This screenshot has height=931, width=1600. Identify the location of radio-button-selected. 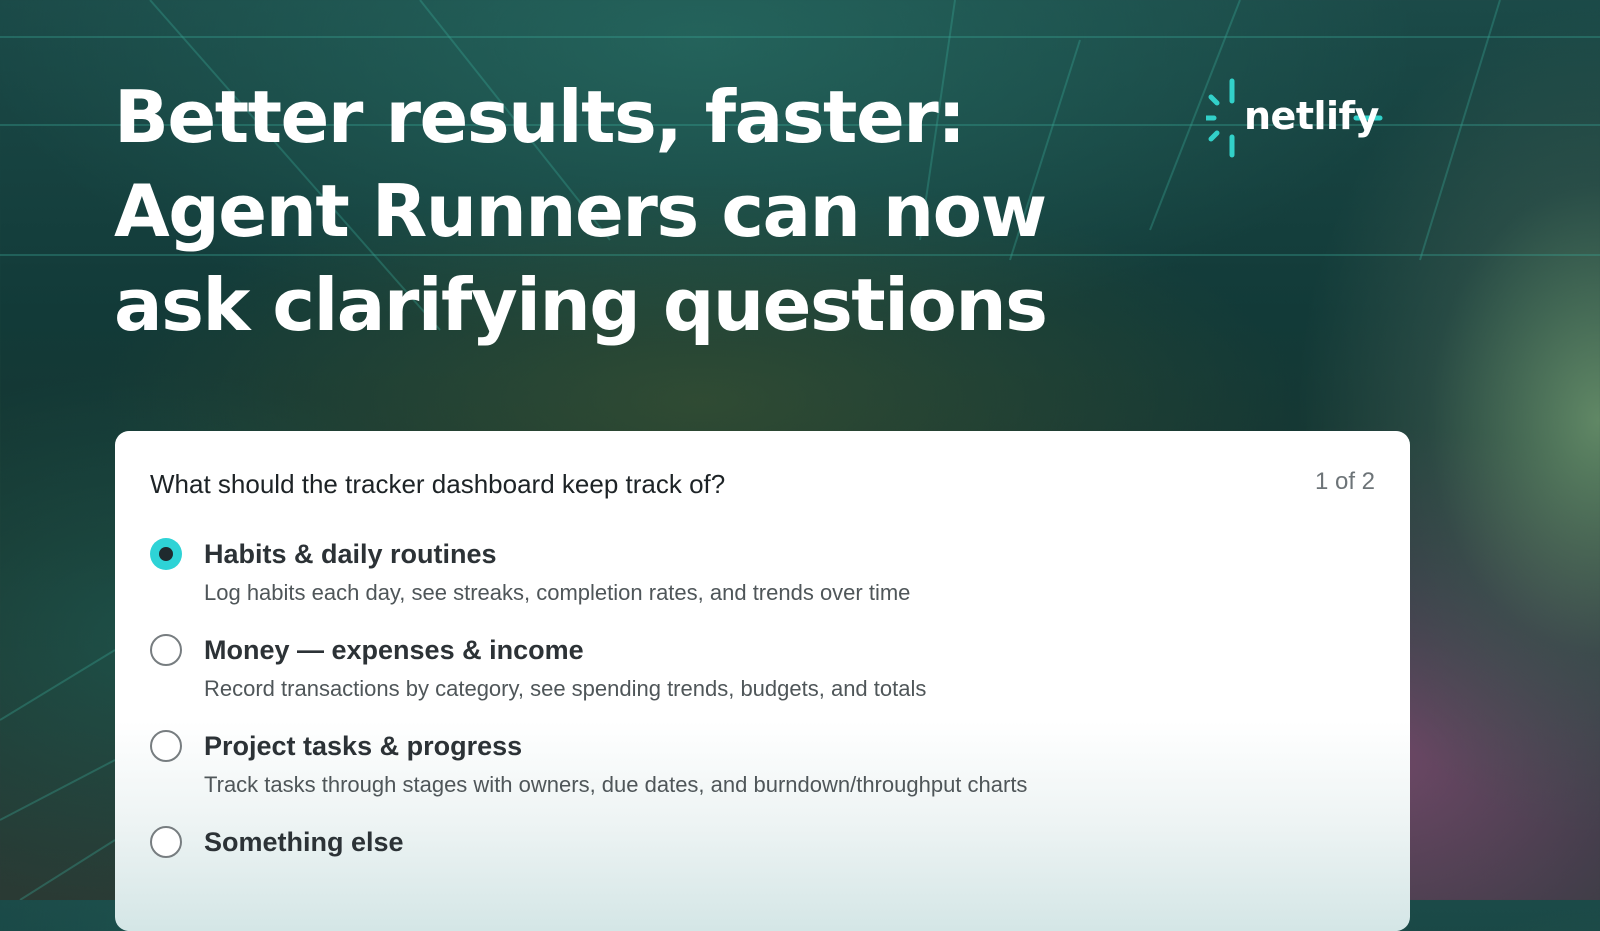
(166, 554).